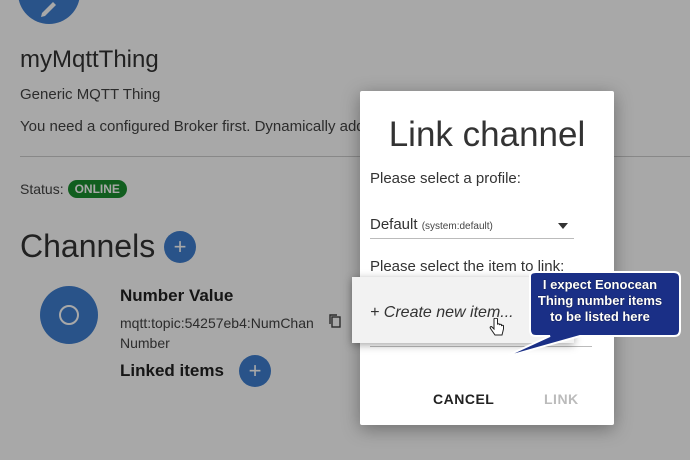  I want to click on profile-value: Default, so click(394, 224).